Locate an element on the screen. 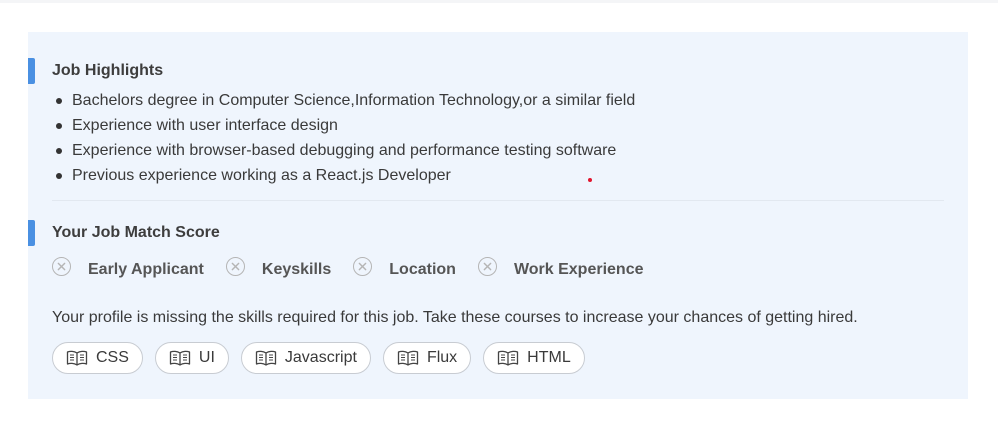 This screenshot has width=998, height=423. course-chip-html: HTML is located at coordinates (534, 358).